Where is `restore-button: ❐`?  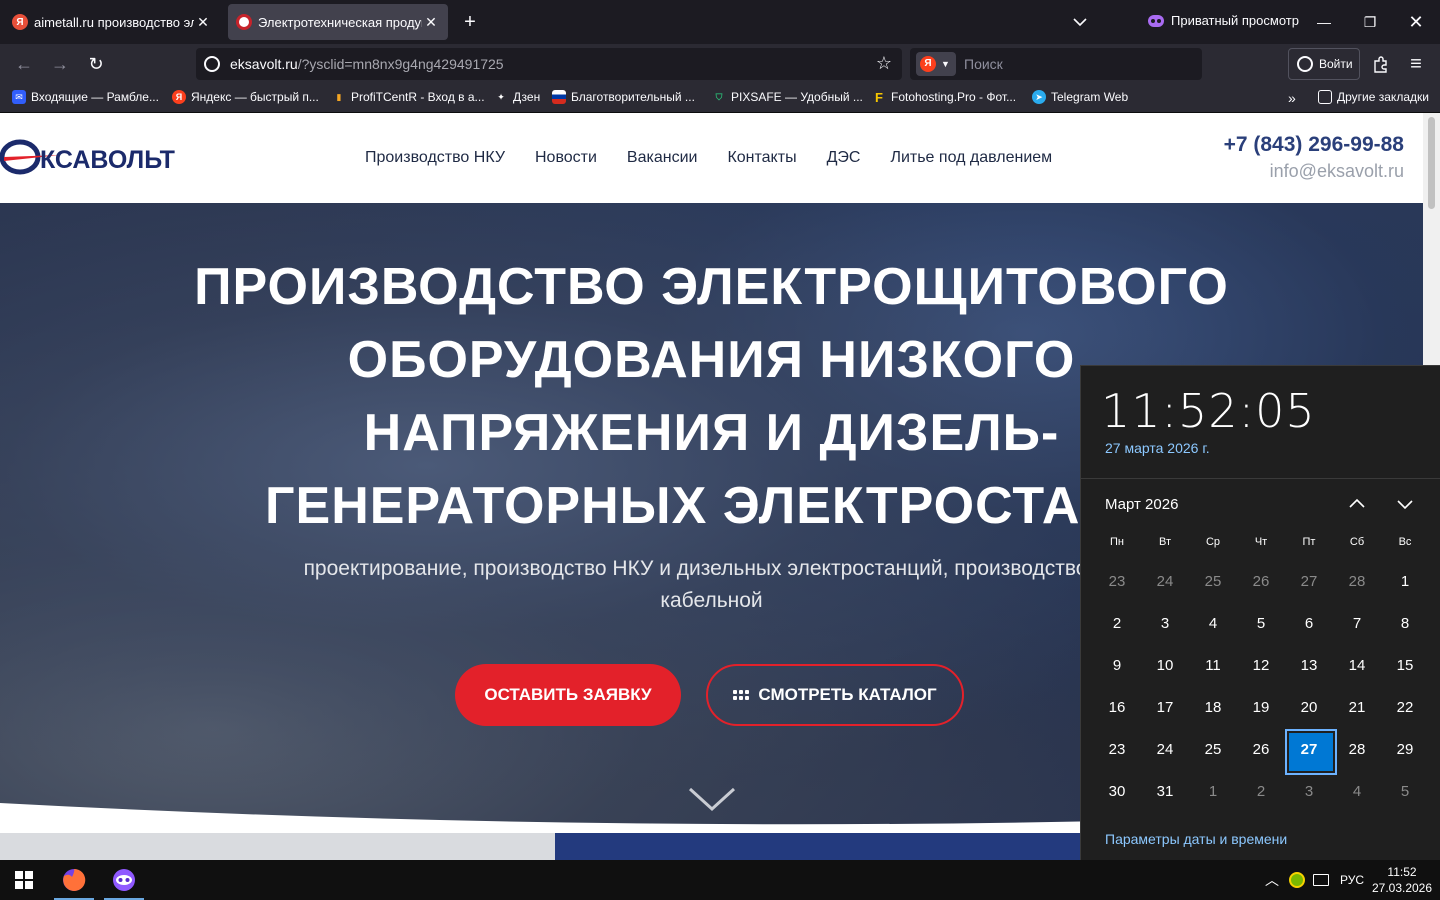 restore-button: ❐ is located at coordinates (1370, 22).